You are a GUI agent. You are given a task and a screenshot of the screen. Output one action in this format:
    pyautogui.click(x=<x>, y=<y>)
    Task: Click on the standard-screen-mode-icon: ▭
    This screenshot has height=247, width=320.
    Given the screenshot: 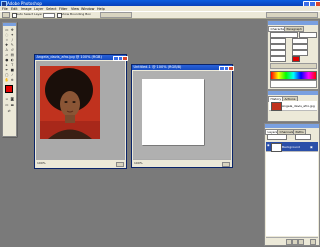 What is the action you would take?
    pyautogui.click(x=7, y=105)
    